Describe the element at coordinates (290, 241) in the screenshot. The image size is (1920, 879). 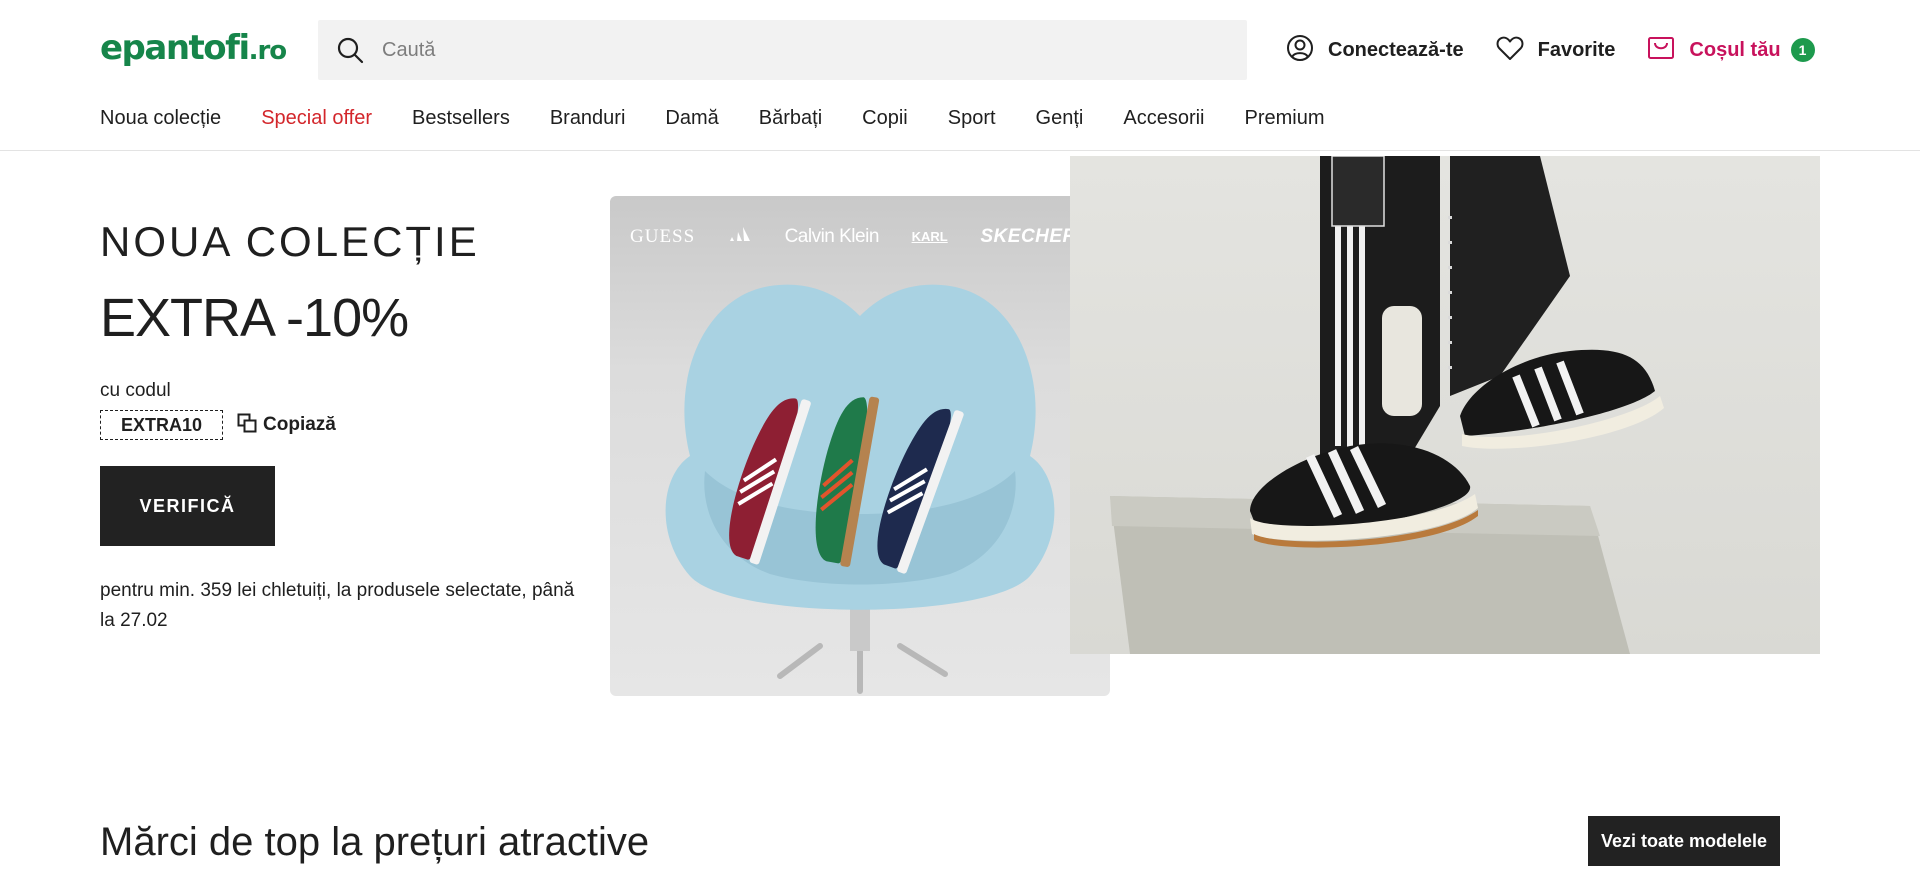
I see `hero-eyebrow: NOUA COLECȚIE` at that location.